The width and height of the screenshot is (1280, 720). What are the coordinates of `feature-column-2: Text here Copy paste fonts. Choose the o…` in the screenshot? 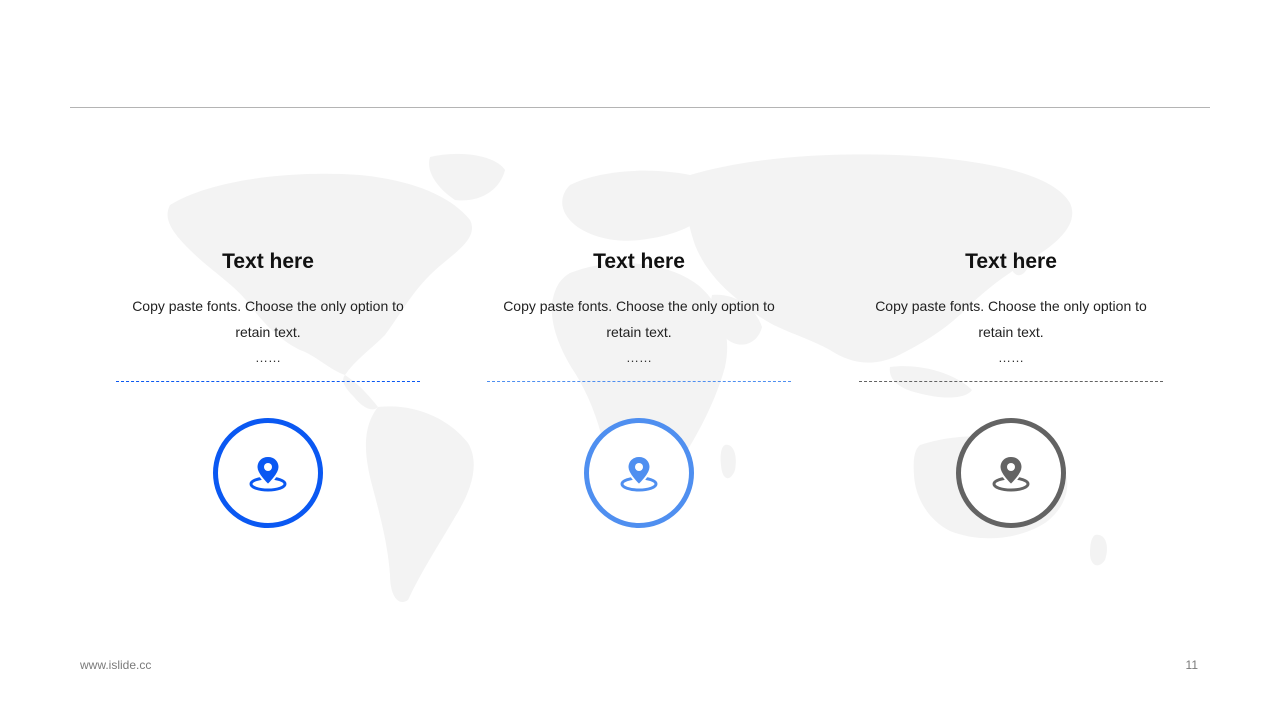 It's located at (639, 384).